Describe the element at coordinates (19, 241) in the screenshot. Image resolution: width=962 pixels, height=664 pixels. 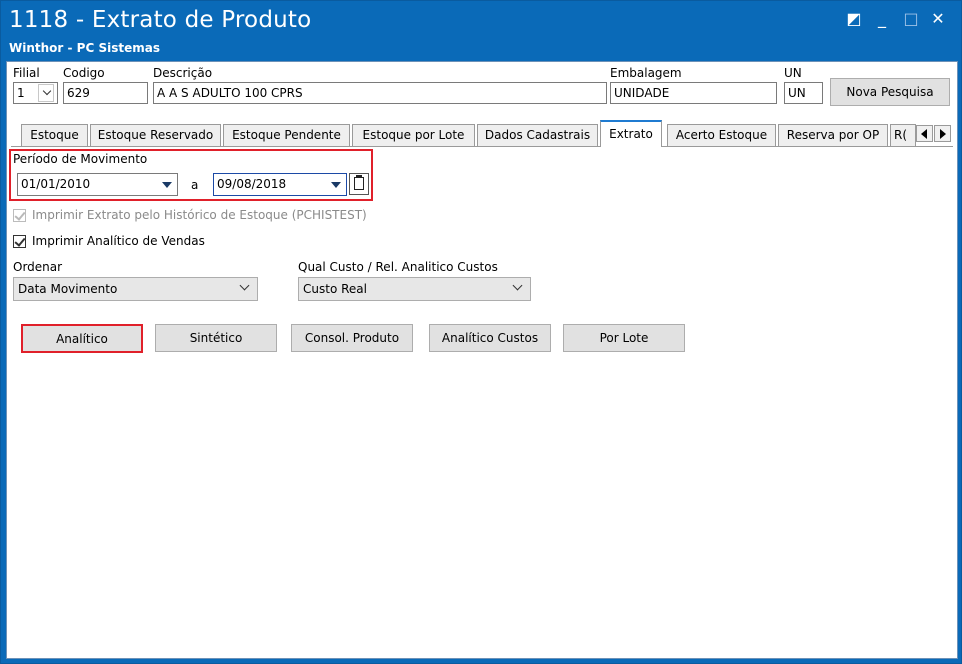
I see `analitico-vendas-checkbox` at that location.